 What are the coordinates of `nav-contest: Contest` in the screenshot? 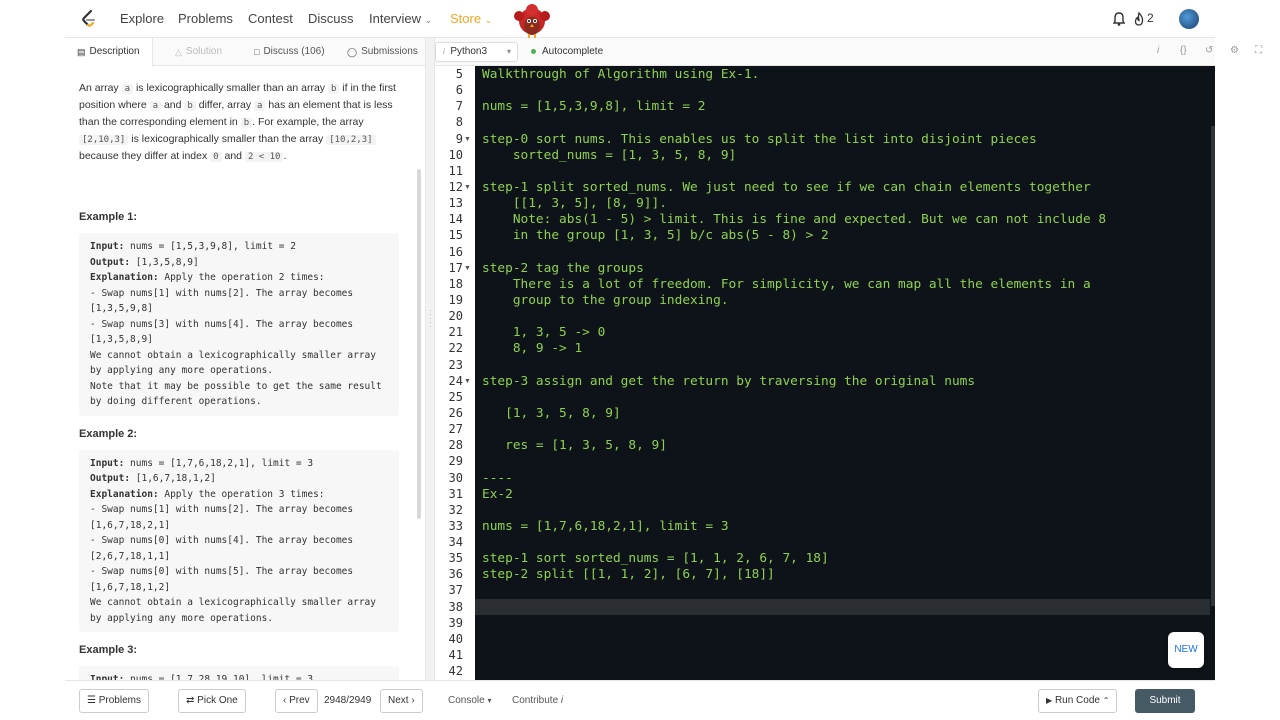 It's located at (270, 18).